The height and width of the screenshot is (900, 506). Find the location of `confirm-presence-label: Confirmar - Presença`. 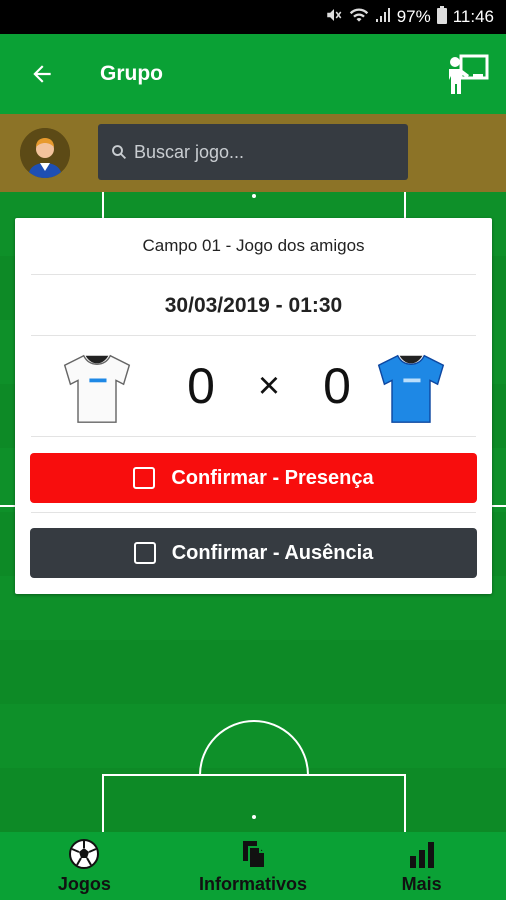

confirm-presence-label: Confirmar - Presença is located at coordinates (272, 477).